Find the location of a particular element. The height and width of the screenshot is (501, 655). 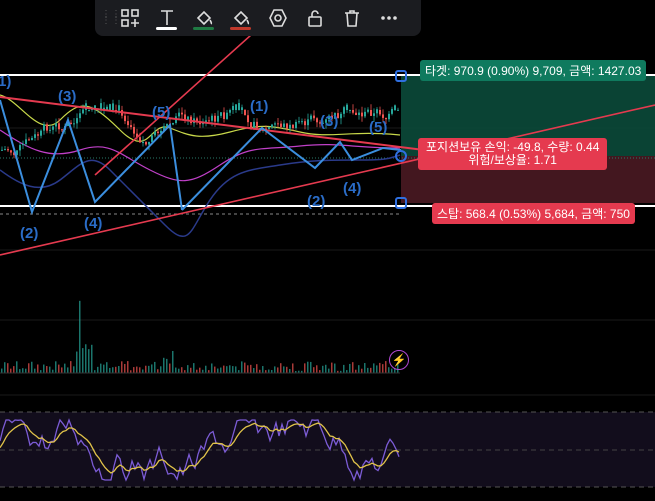

stop-label: 스탑: 568.4 (0.53%) 5,684, 금액: 750 is located at coordinates (533, 213).